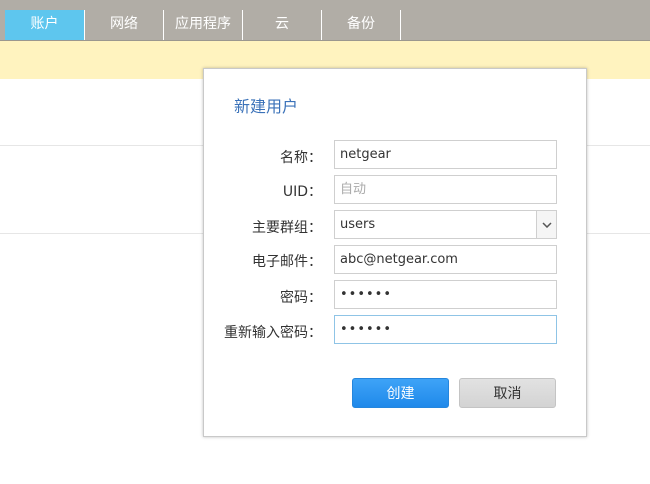 The height and width of the screenshot is (484, 650). I want to click on tab-backup: 备份, so click(361, 25).